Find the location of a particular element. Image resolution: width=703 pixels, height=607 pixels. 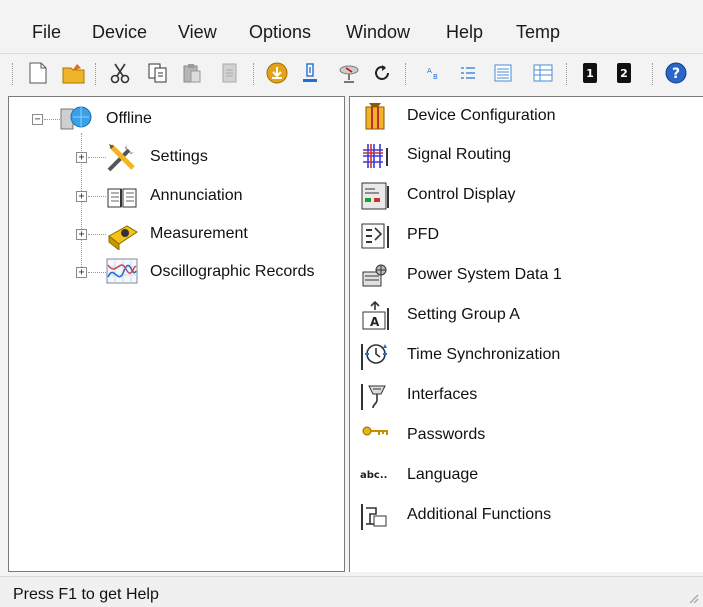

menu-file: File is located at coordinates (46, 32).